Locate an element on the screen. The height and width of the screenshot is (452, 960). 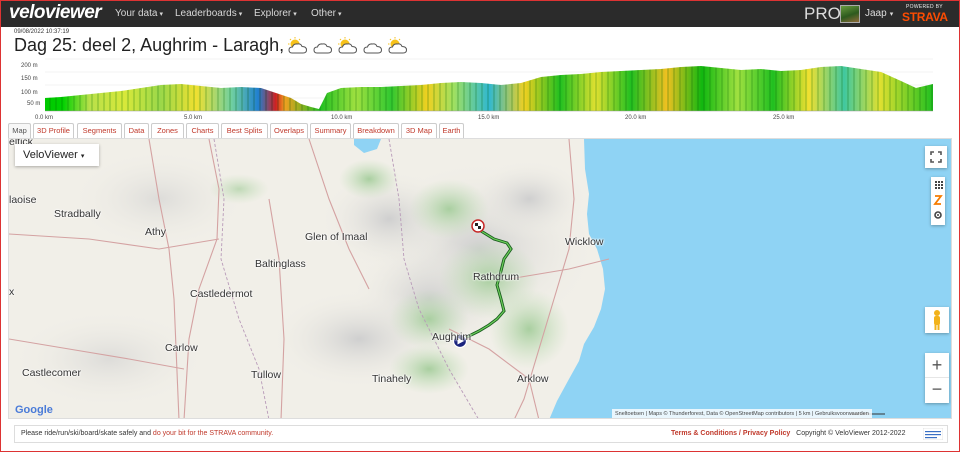
fullscreen-button is located at coordinates (936, 157).